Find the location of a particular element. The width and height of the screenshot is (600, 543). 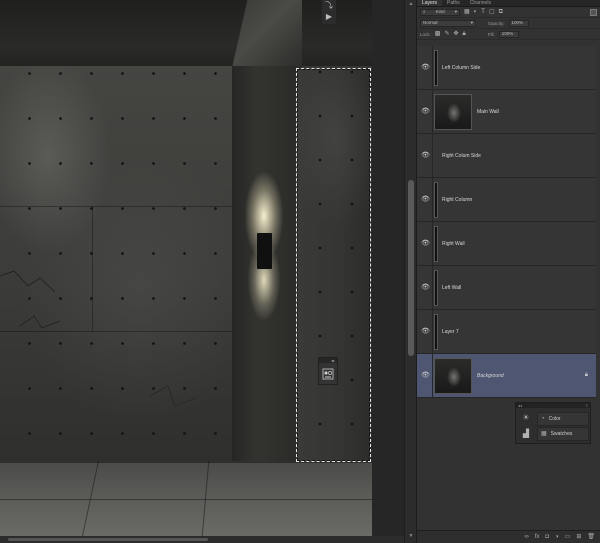

horizontal-scroll-thumb is located at coordinates (108, 539).